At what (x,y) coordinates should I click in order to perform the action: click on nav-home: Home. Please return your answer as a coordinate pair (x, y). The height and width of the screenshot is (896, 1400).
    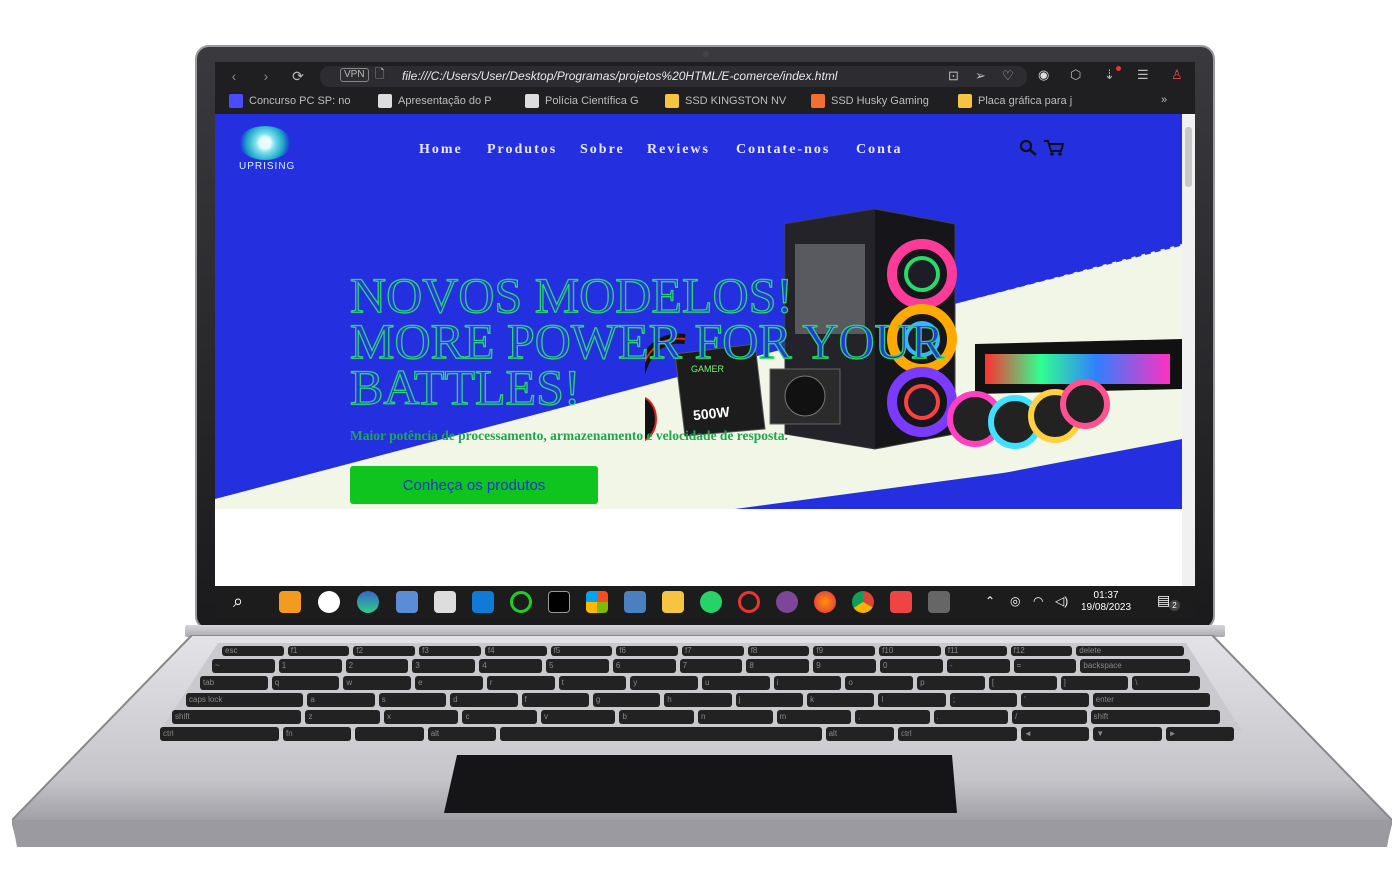
    Looking at the image, I should click on (441, 150).